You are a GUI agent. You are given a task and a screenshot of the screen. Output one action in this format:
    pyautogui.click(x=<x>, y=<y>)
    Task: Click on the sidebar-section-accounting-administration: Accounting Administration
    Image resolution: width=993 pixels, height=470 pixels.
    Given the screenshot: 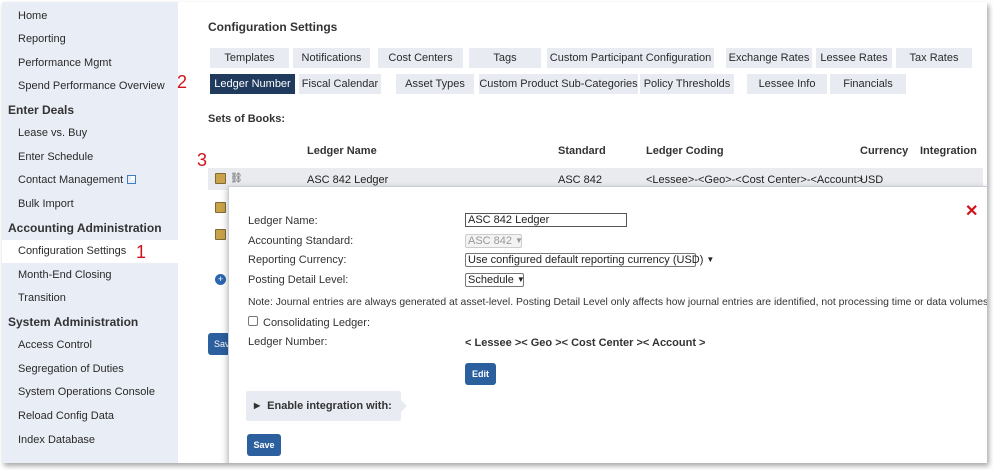 What is the action you would take?
    pyautogui.click(x=90, y=228)
    